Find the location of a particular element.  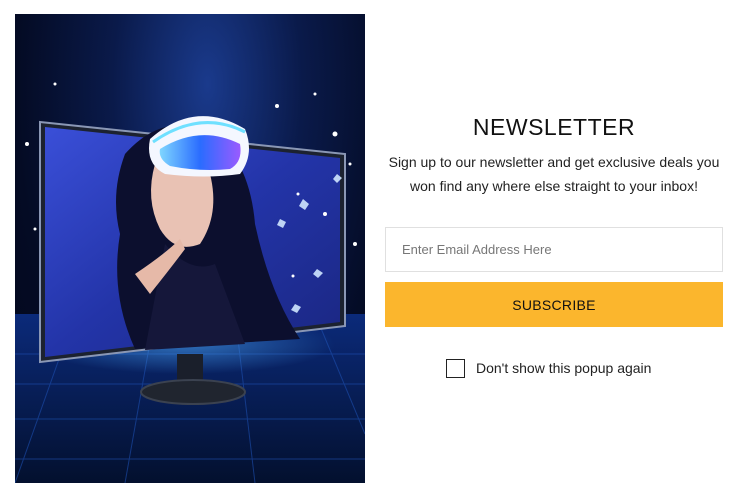

newsletter-title: NEWSLETTER is located at coordinates (554, 127).